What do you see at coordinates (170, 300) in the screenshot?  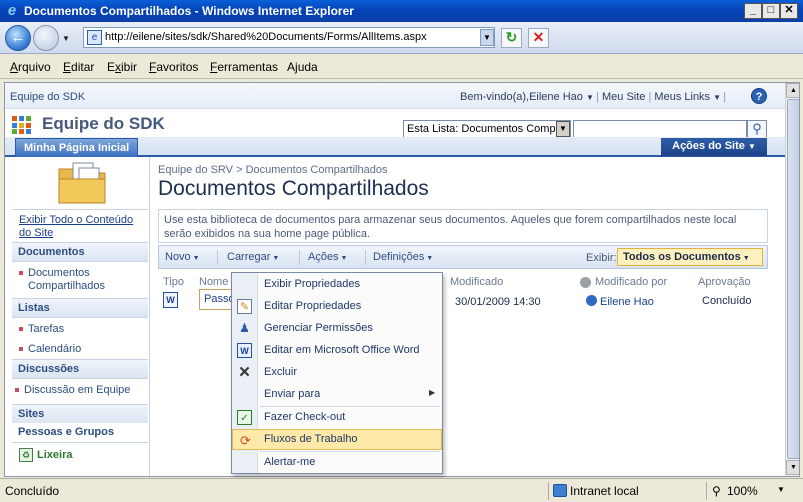 I see `word-document-icon: W` at bounding box center [170, 300].